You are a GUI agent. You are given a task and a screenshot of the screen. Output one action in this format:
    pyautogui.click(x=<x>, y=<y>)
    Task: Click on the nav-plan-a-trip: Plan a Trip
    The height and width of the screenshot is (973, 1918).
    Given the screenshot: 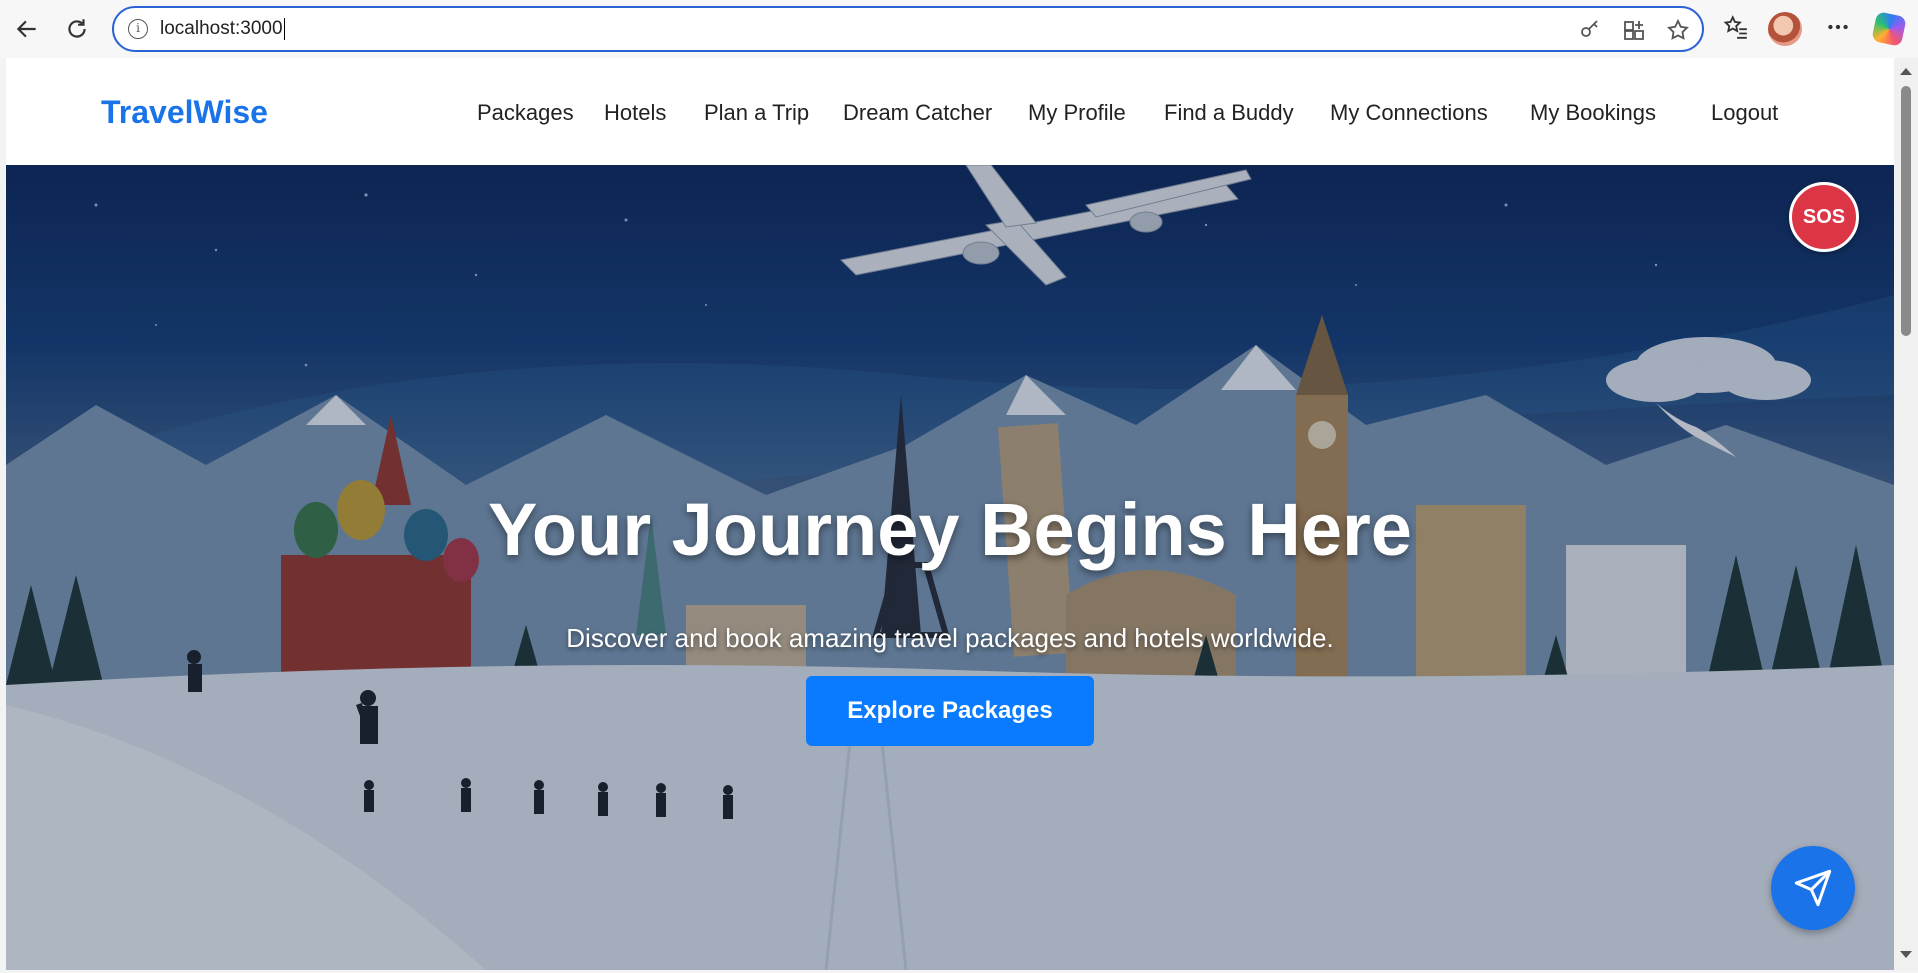 What is the action you would take?
    pyautogui.click(x=756, y=113)
    